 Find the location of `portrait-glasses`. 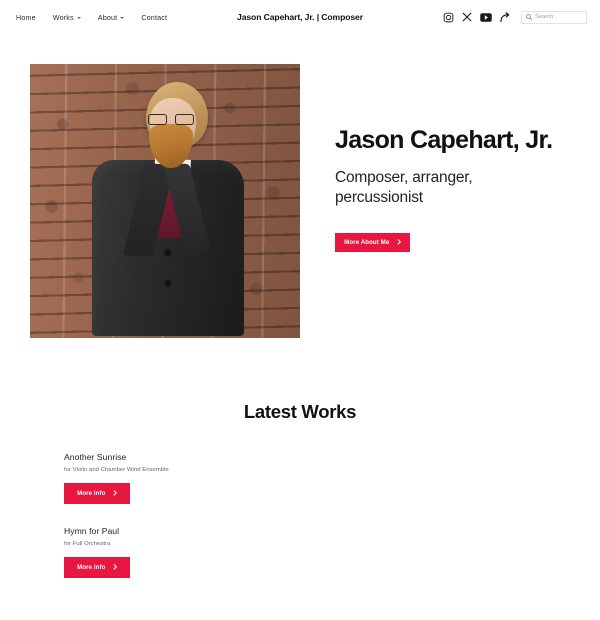

portrait-glasses is located at coordinates (171, 119).